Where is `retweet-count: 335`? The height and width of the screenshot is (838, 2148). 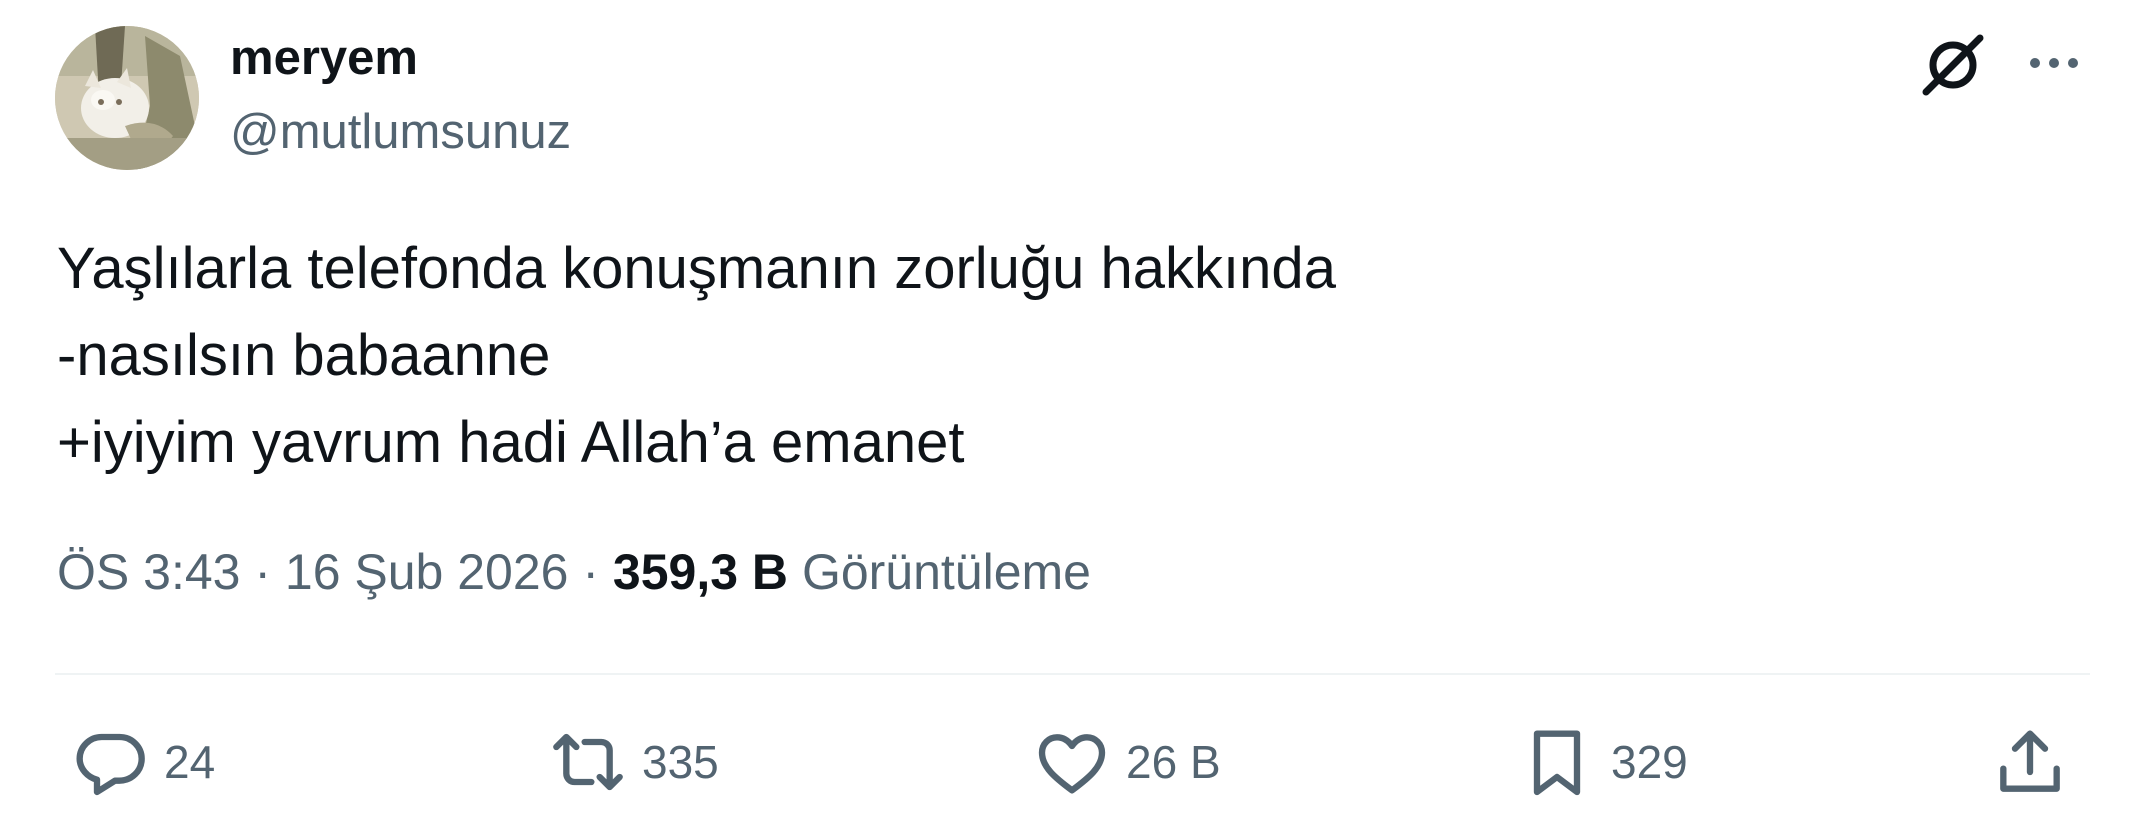
retweet-count: 335 is located at coordinates (680, 762).